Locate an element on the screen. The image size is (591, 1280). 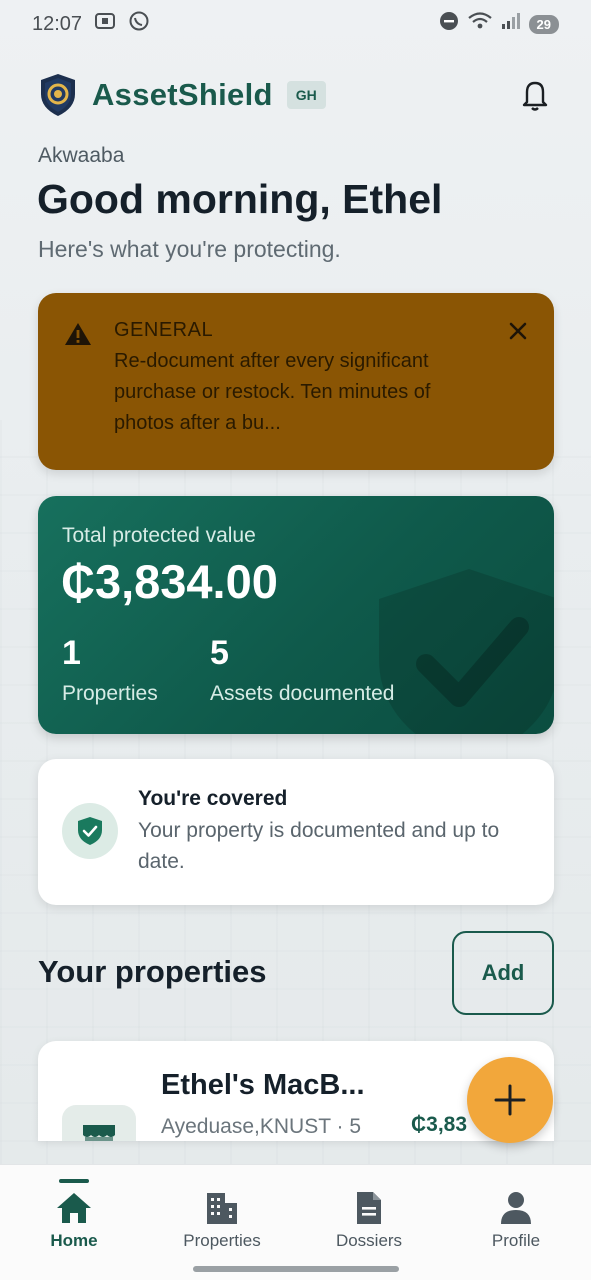
property-value: ₵3,83 is located at coordinates (439, 1124).